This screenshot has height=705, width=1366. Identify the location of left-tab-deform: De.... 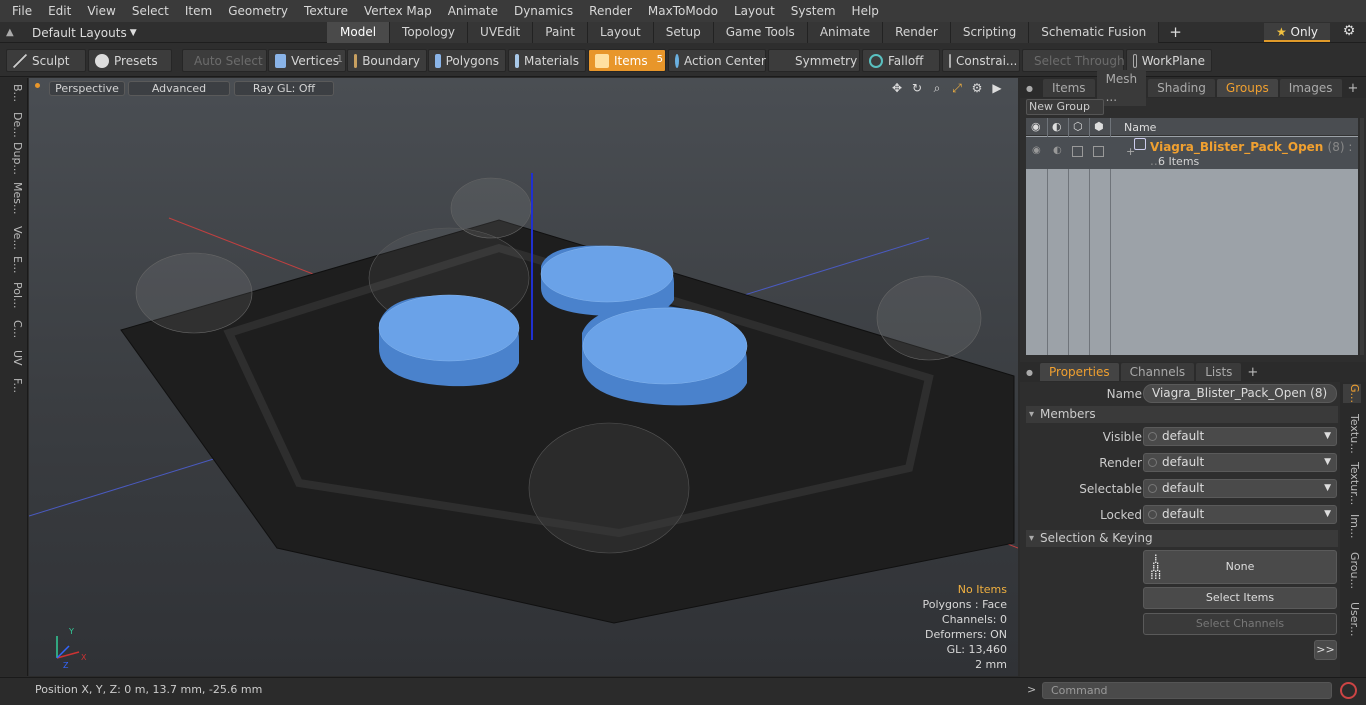
(13, 125).